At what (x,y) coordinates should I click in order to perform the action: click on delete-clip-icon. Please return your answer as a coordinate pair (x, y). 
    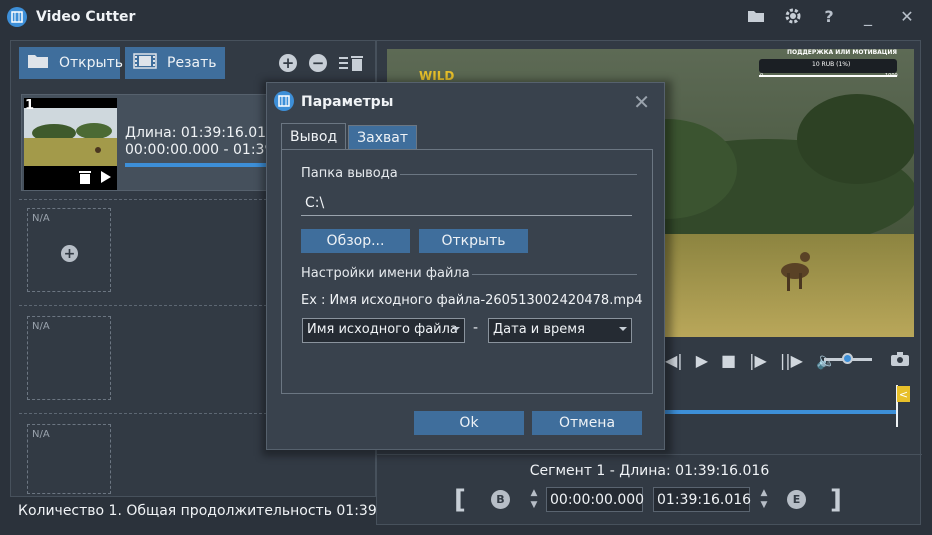
    Looking at the image, I should click on (85, 179).